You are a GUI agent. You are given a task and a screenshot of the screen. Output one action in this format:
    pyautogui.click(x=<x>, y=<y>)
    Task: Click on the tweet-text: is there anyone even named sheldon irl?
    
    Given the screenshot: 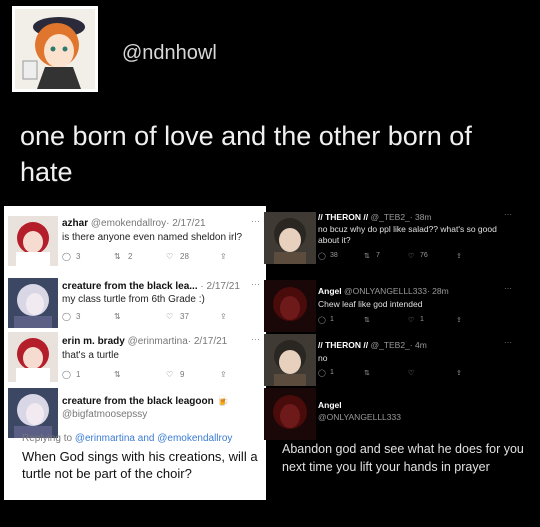 What is the action you would take?
    pyautogui.click(x=152, y=237)
    